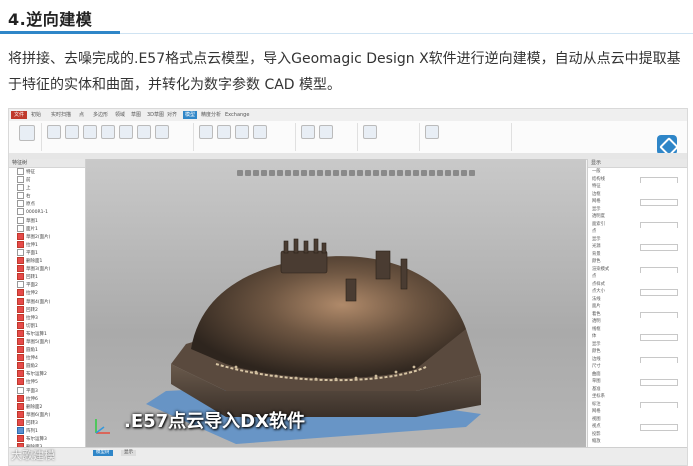 The image size is (693, 466). Describe the element at coordinates (172, 115) in the screenshot. I see `ribbon-tab: 对齐` at that location.